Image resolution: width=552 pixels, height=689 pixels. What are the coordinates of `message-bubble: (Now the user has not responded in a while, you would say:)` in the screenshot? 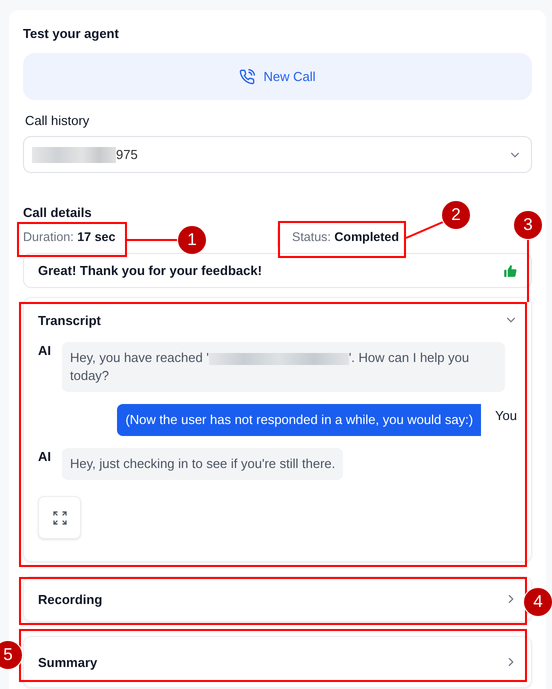 It's located at (299, 420).